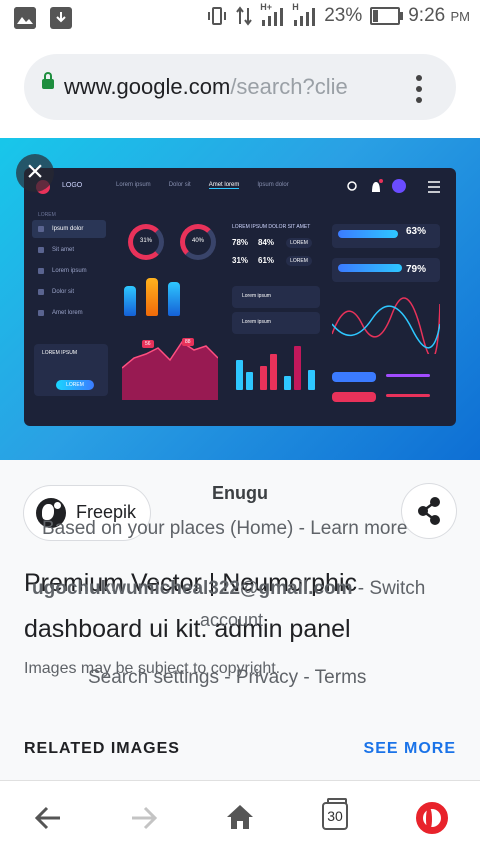 Image resolution: width=480 pixels, height=854 pixels. I want to click on dashboard-card-button: LOREM, so click(75, 385).